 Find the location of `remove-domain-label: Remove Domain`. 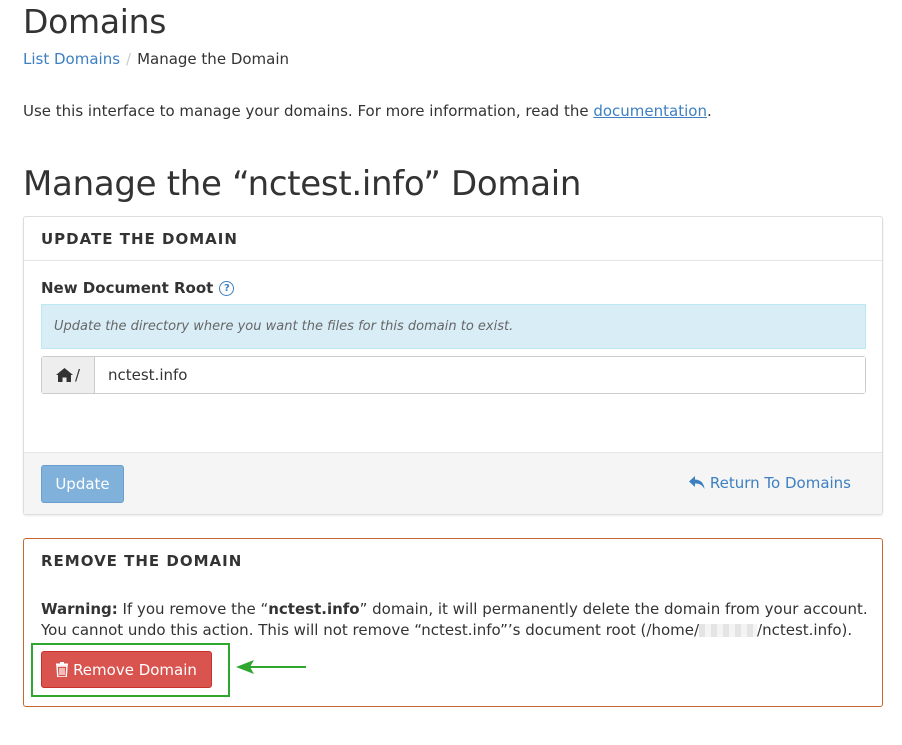

remove-domain-label: Remove Domain is located at coordinates (135, 669).